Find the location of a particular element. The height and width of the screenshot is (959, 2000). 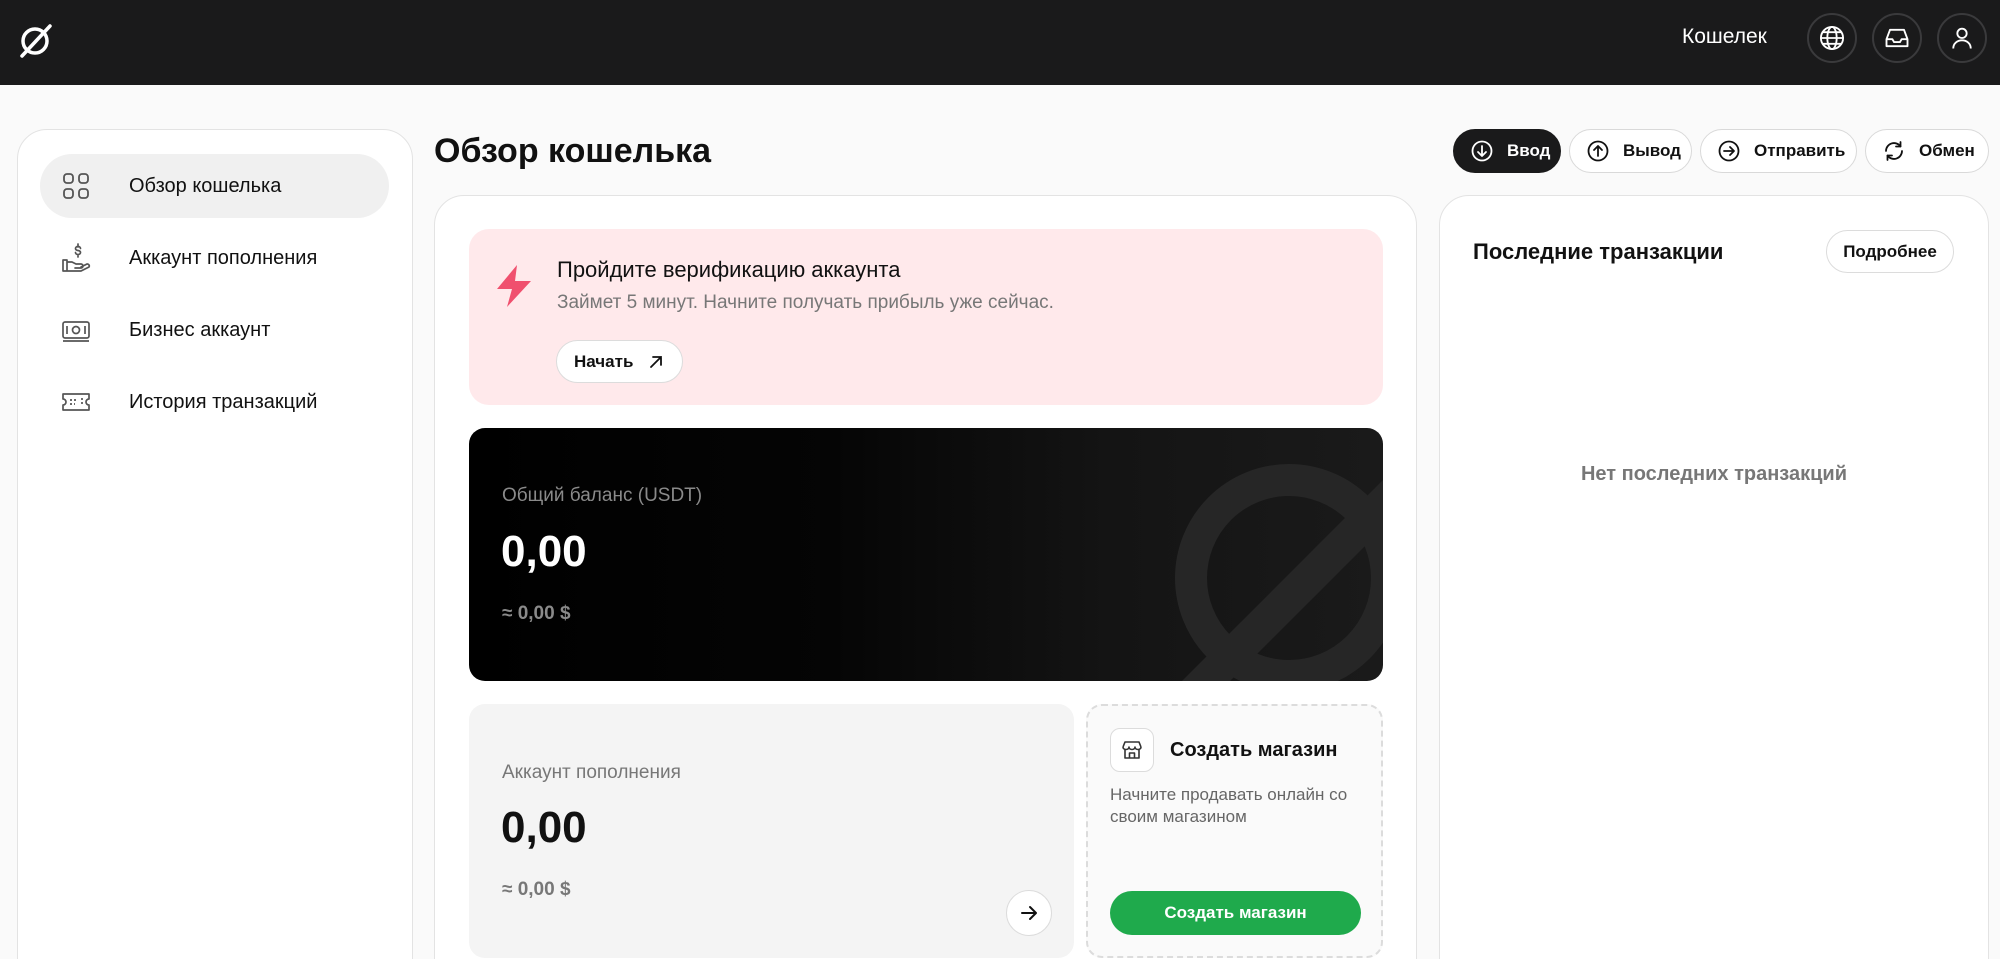

no-transactions-text: Нет последних транзакций is located at coordinates (1714, 474).